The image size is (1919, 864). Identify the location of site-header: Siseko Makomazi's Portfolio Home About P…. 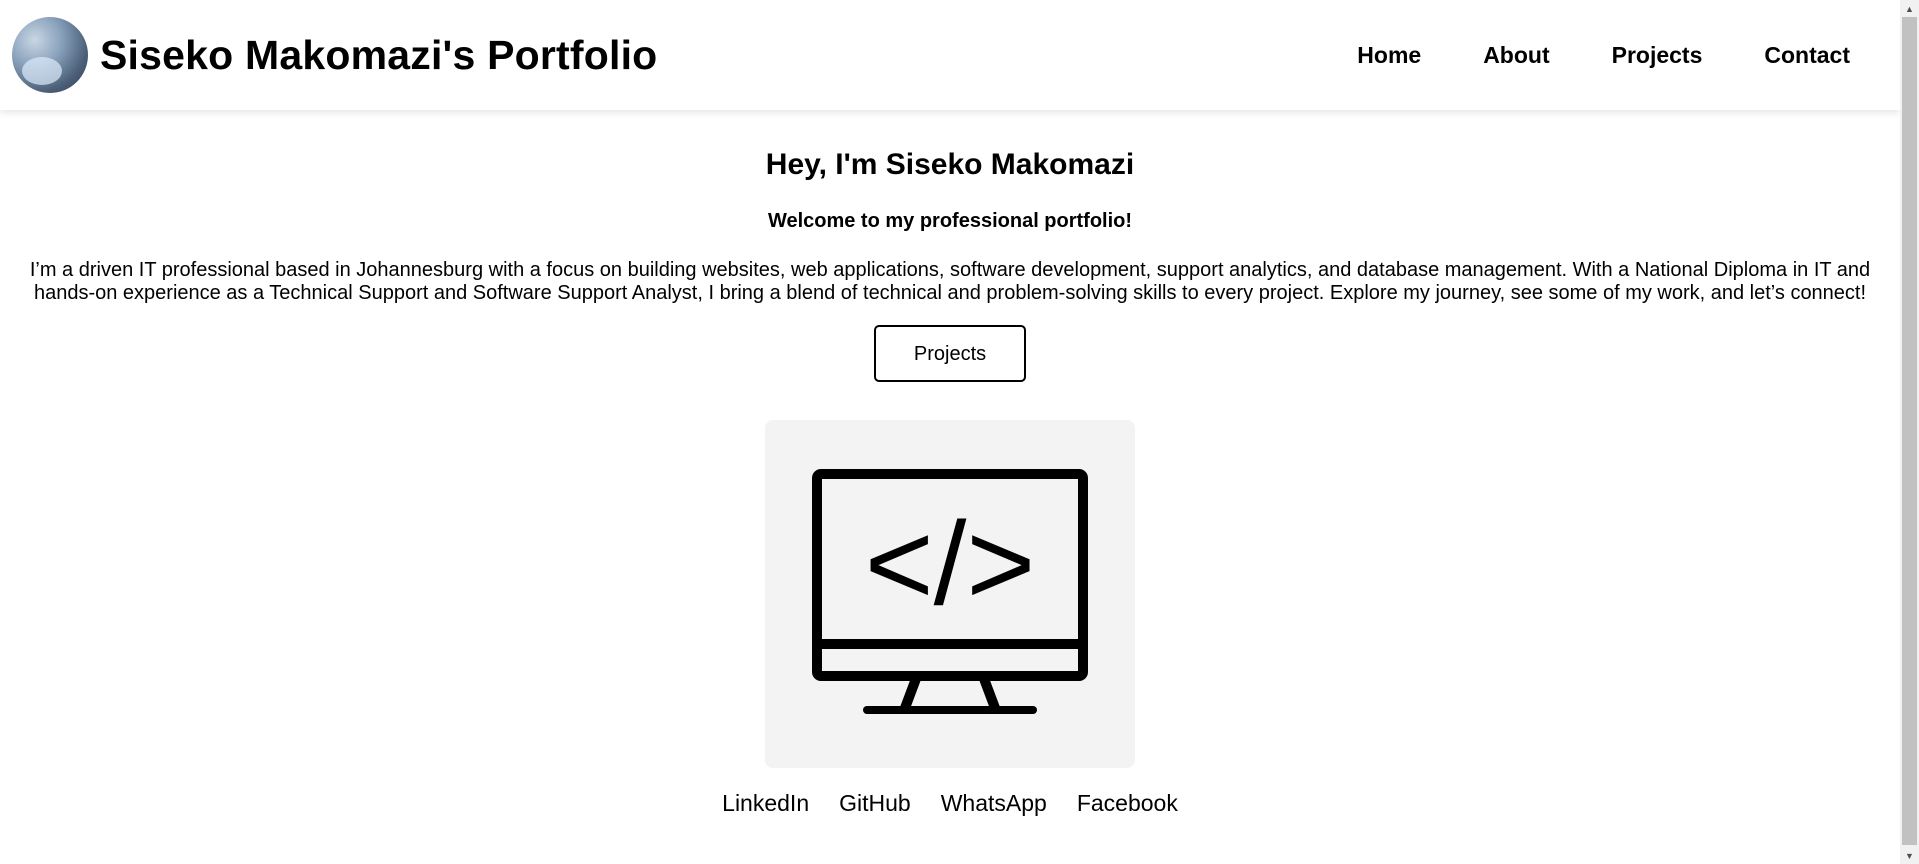
(950, 55).